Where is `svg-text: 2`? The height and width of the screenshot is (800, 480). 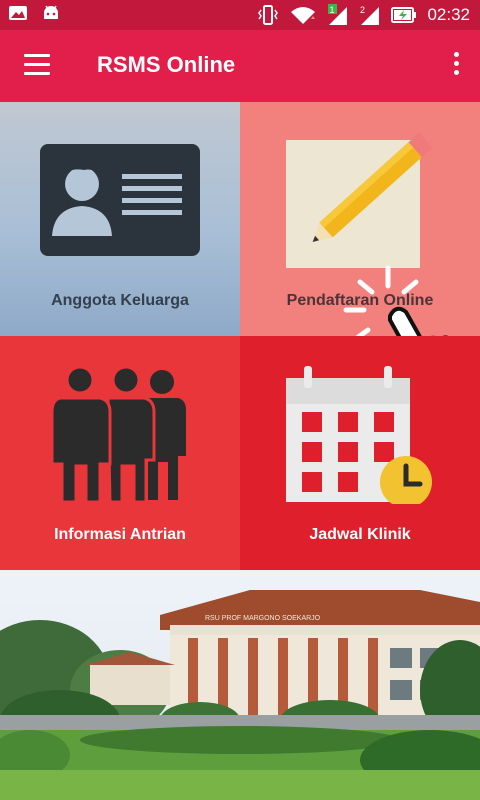 svg-text: 2 is located at coordinates (362, 10).